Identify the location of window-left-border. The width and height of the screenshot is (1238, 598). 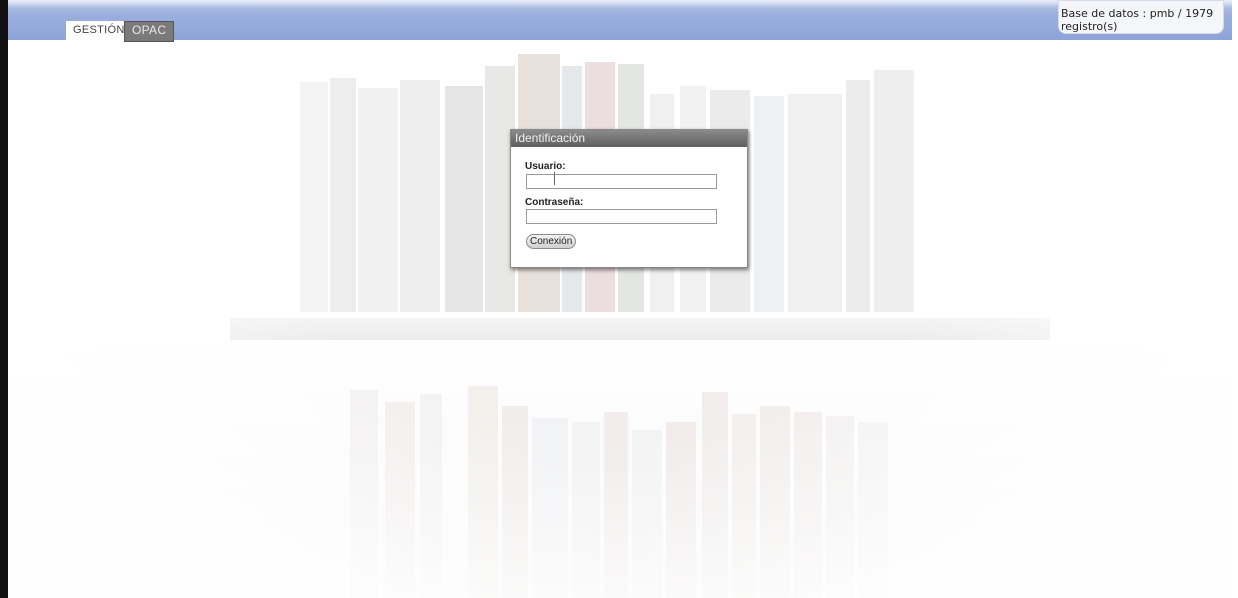
(4, 299).